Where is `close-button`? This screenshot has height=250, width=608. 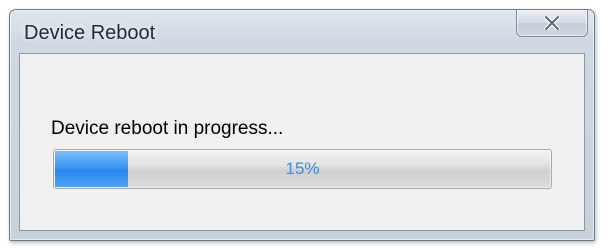
close-button is located at coordinates (552, 23).